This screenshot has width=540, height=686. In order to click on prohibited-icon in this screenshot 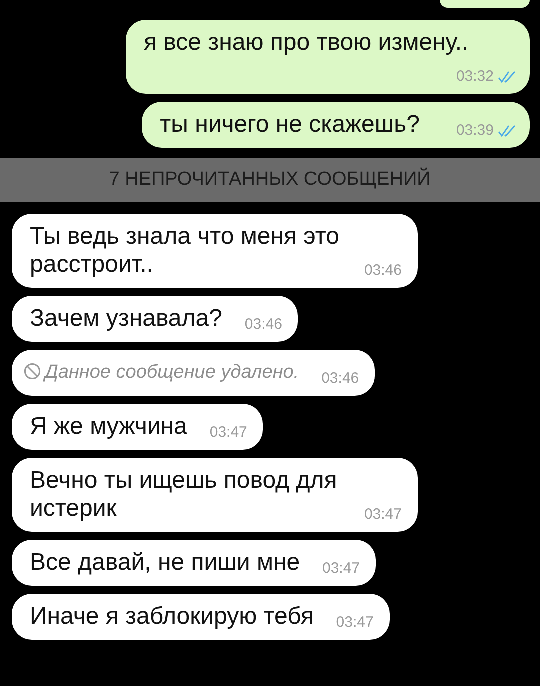, I will do `click(32, 371)`.